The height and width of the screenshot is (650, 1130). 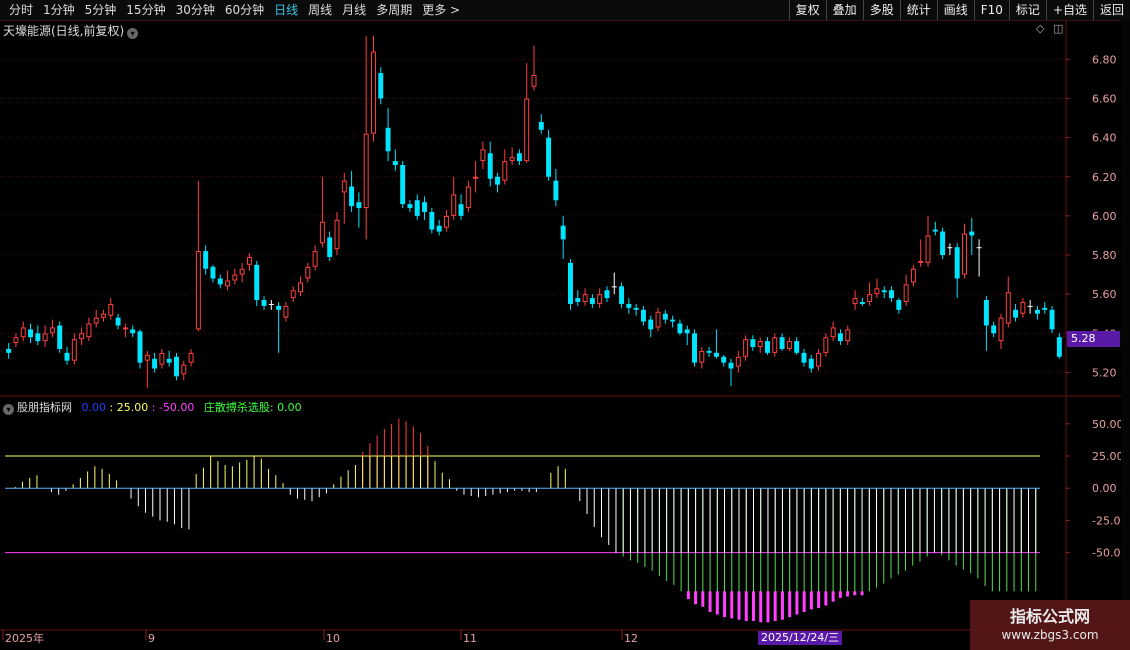 What do you see at coordinates (320, 10) in the screenshot?
I see `period-tab-7: 周线` at bounding box center [320, 10].